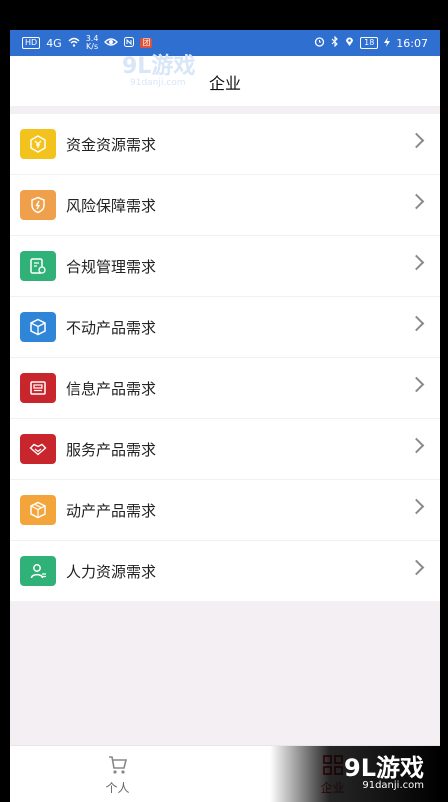 Image resolution: width=448 pixels, height=802 pixels. Describe the element at coordinates (225, 327) in the screenshot. I see `menu-item-real-estate: 不动产品需求` at that location.